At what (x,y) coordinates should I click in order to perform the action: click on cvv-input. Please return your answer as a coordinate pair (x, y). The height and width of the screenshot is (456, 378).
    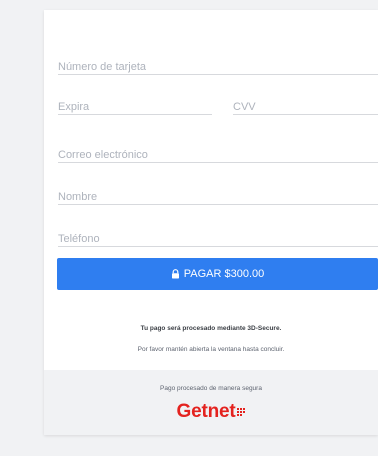
    Looking at the image, I should click on (305, 107).